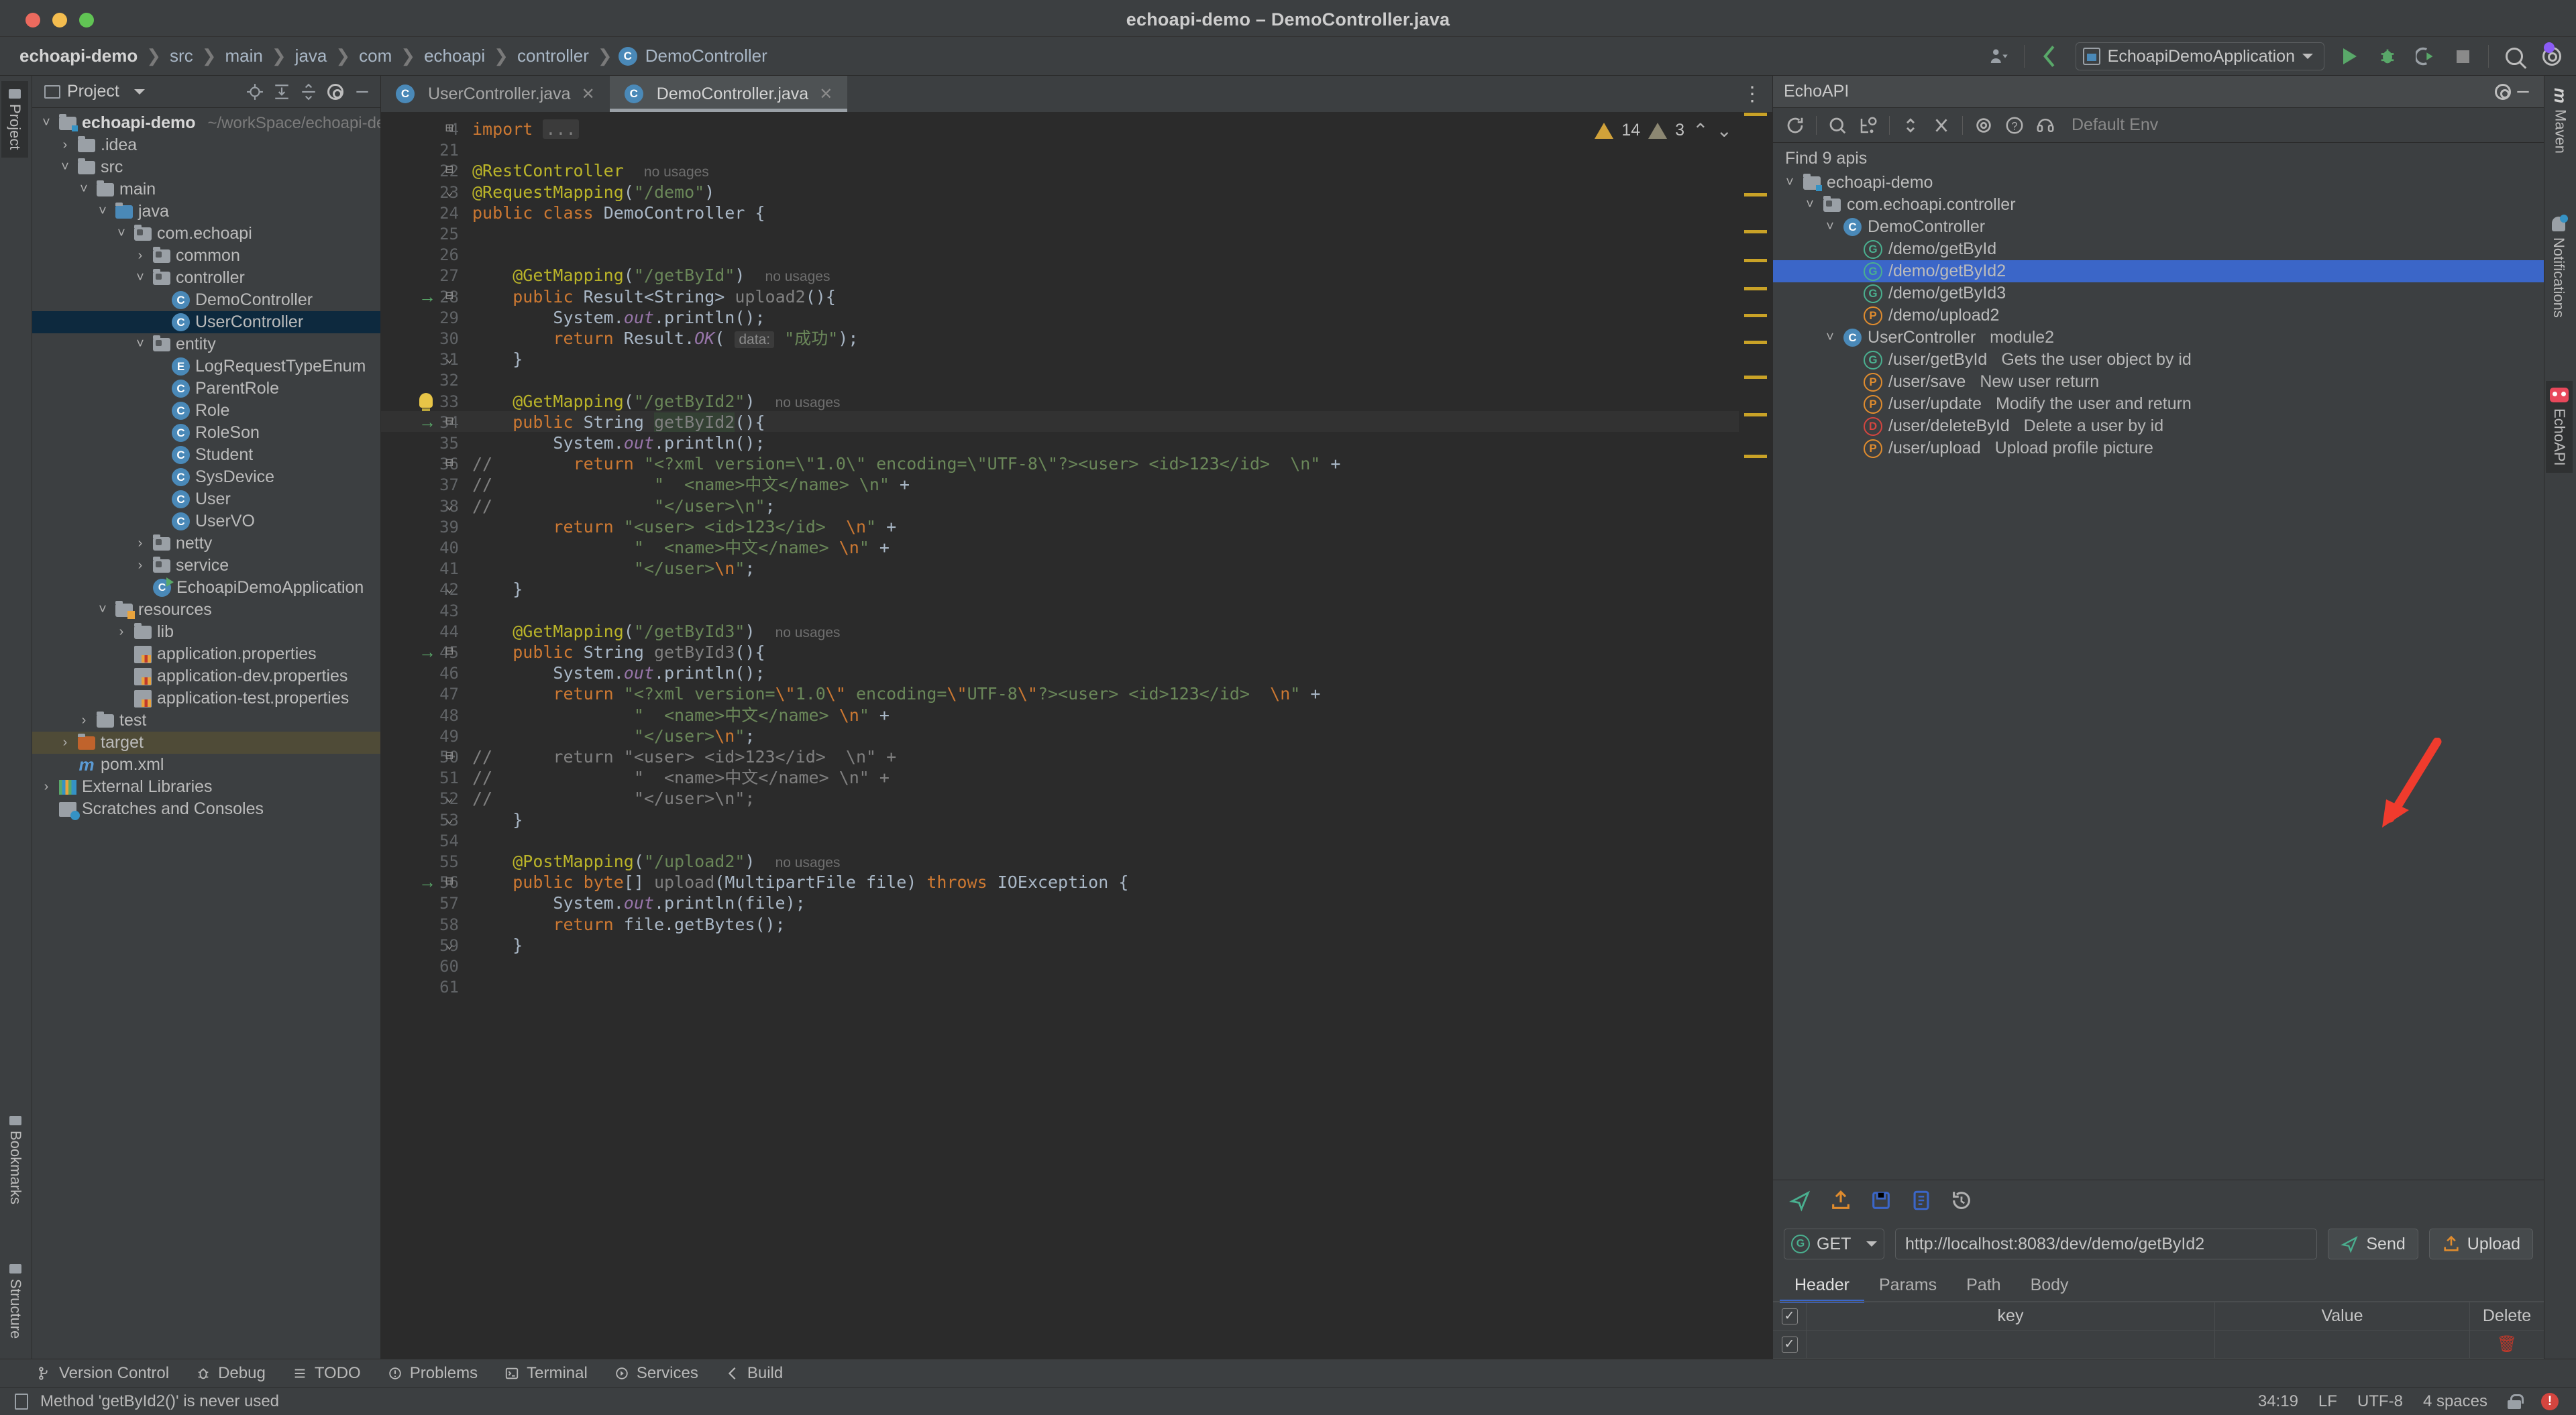 The height and width of the screenshot is (1415, 2576). Describe the element at coordinates (1822, 1285) in the screenshot. I see `tab-header: Header` at that location.